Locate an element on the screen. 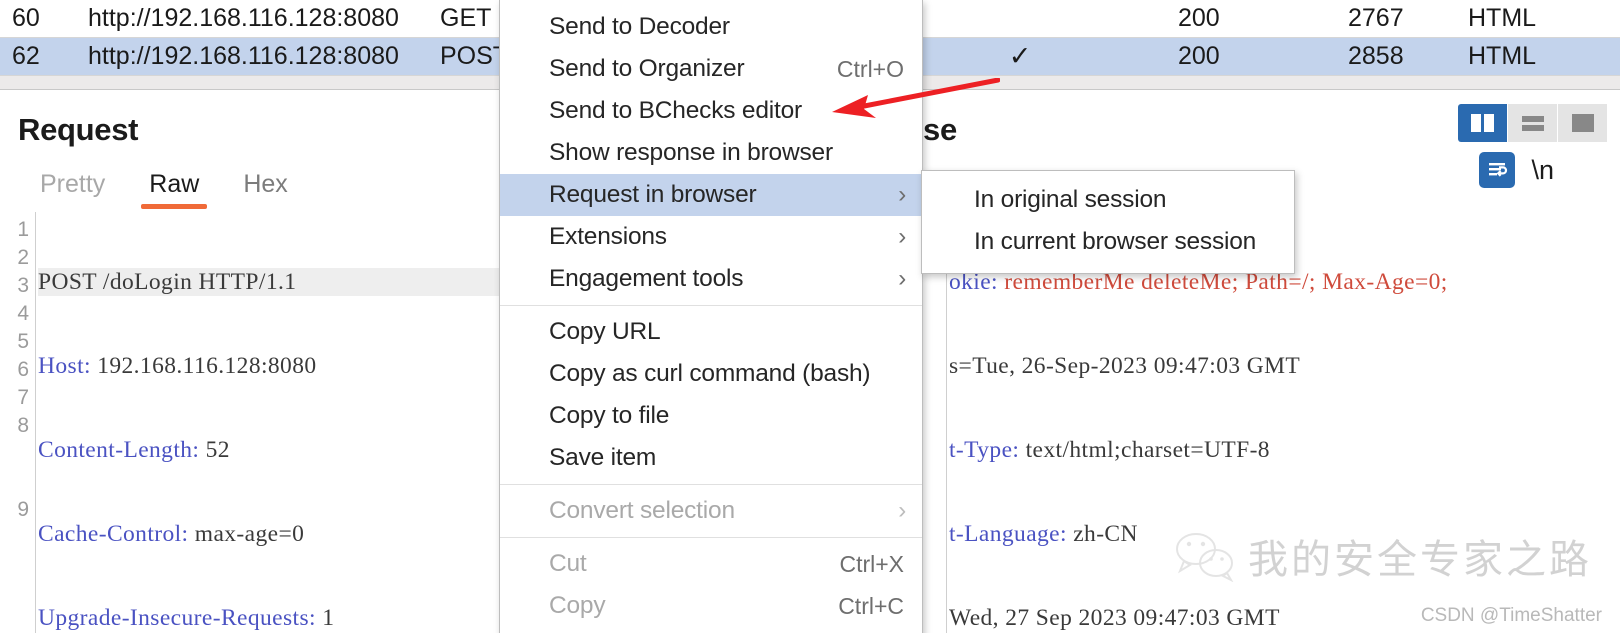 This screenshot has width=1620, height=633. menu-item-copy-to-file: Copy to file is located at coordinates (711, 416).